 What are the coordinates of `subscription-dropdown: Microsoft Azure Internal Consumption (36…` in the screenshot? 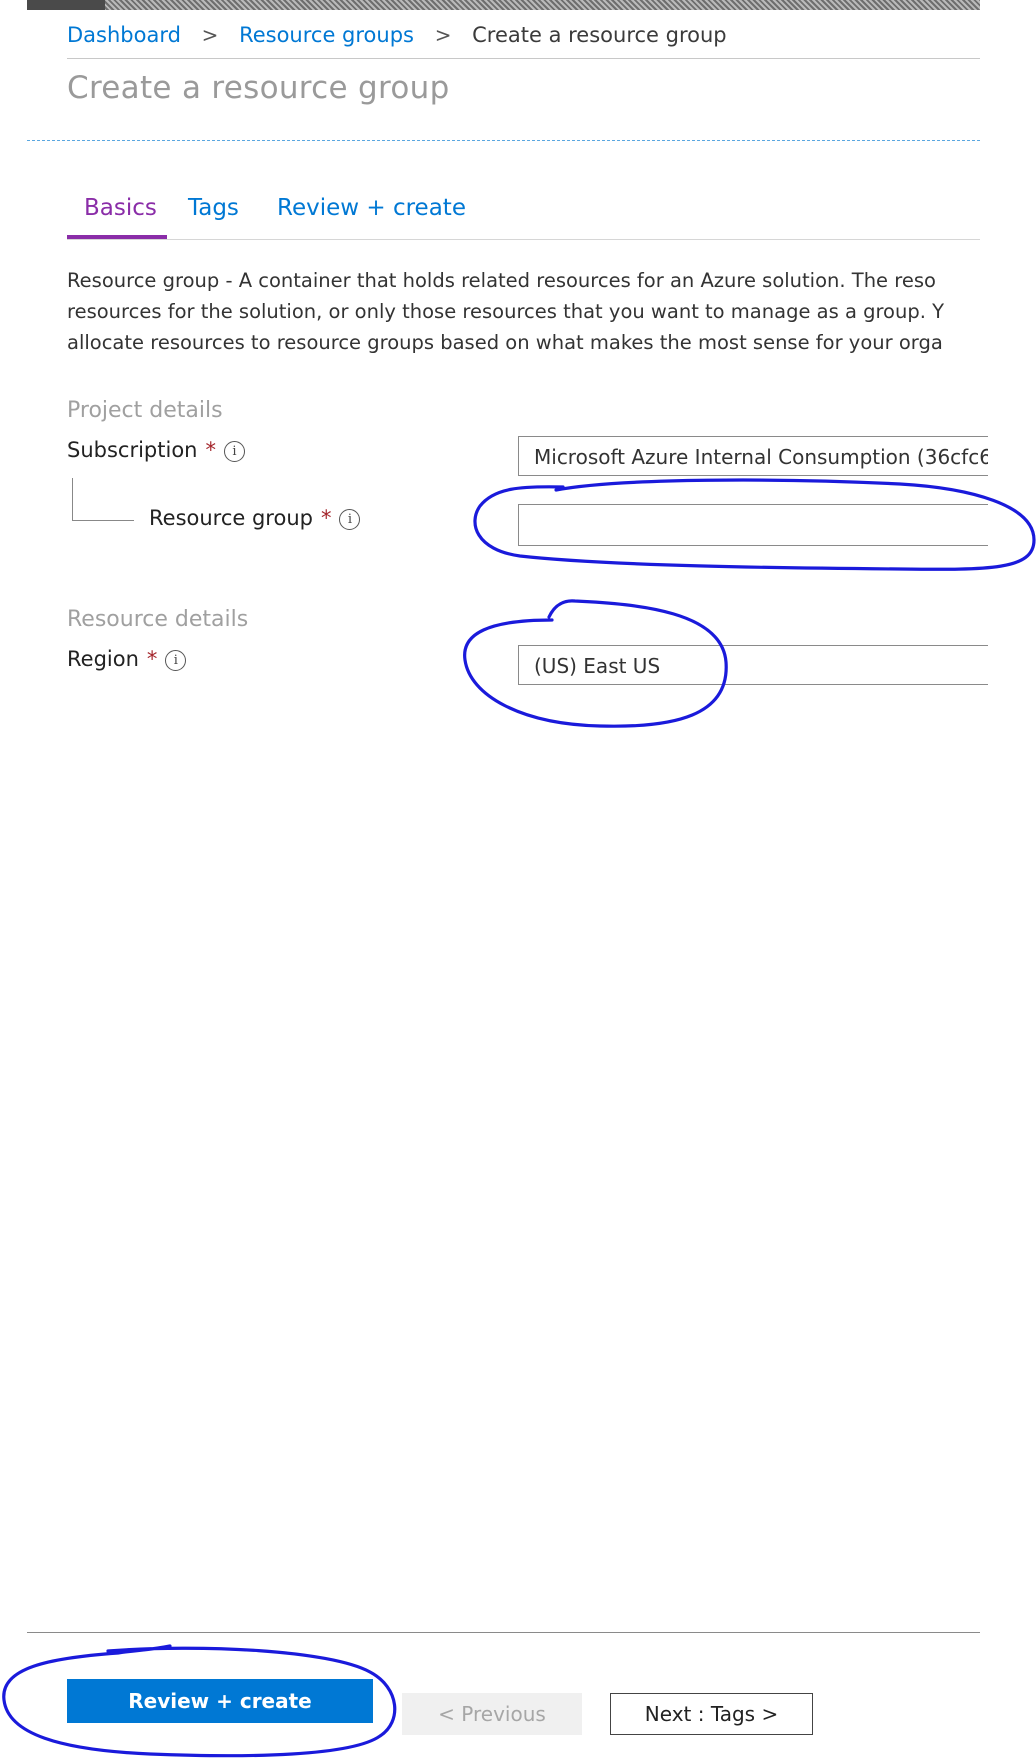 It's located at (753, 456).